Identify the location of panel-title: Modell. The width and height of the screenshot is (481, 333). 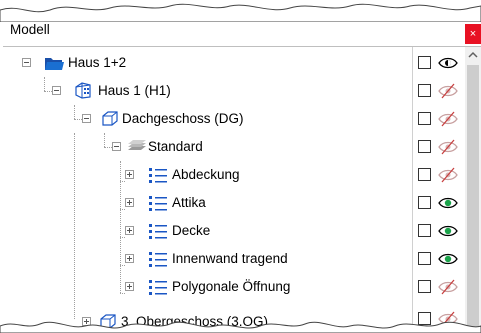
(30, 29).